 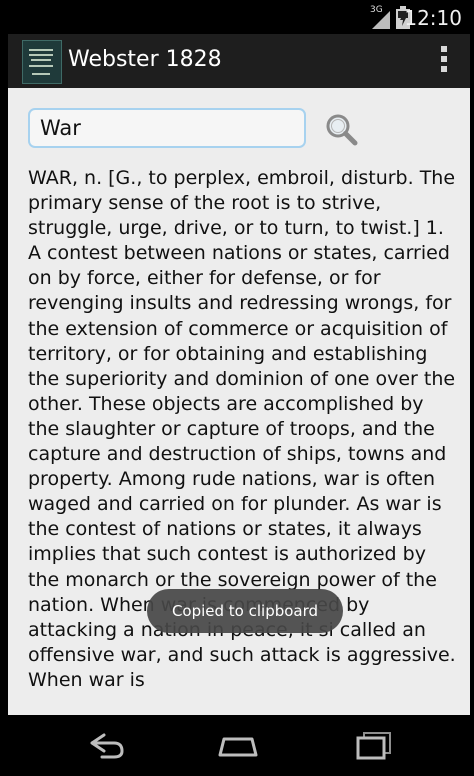 I want to click on home-icon, so click(x=238, y=745).